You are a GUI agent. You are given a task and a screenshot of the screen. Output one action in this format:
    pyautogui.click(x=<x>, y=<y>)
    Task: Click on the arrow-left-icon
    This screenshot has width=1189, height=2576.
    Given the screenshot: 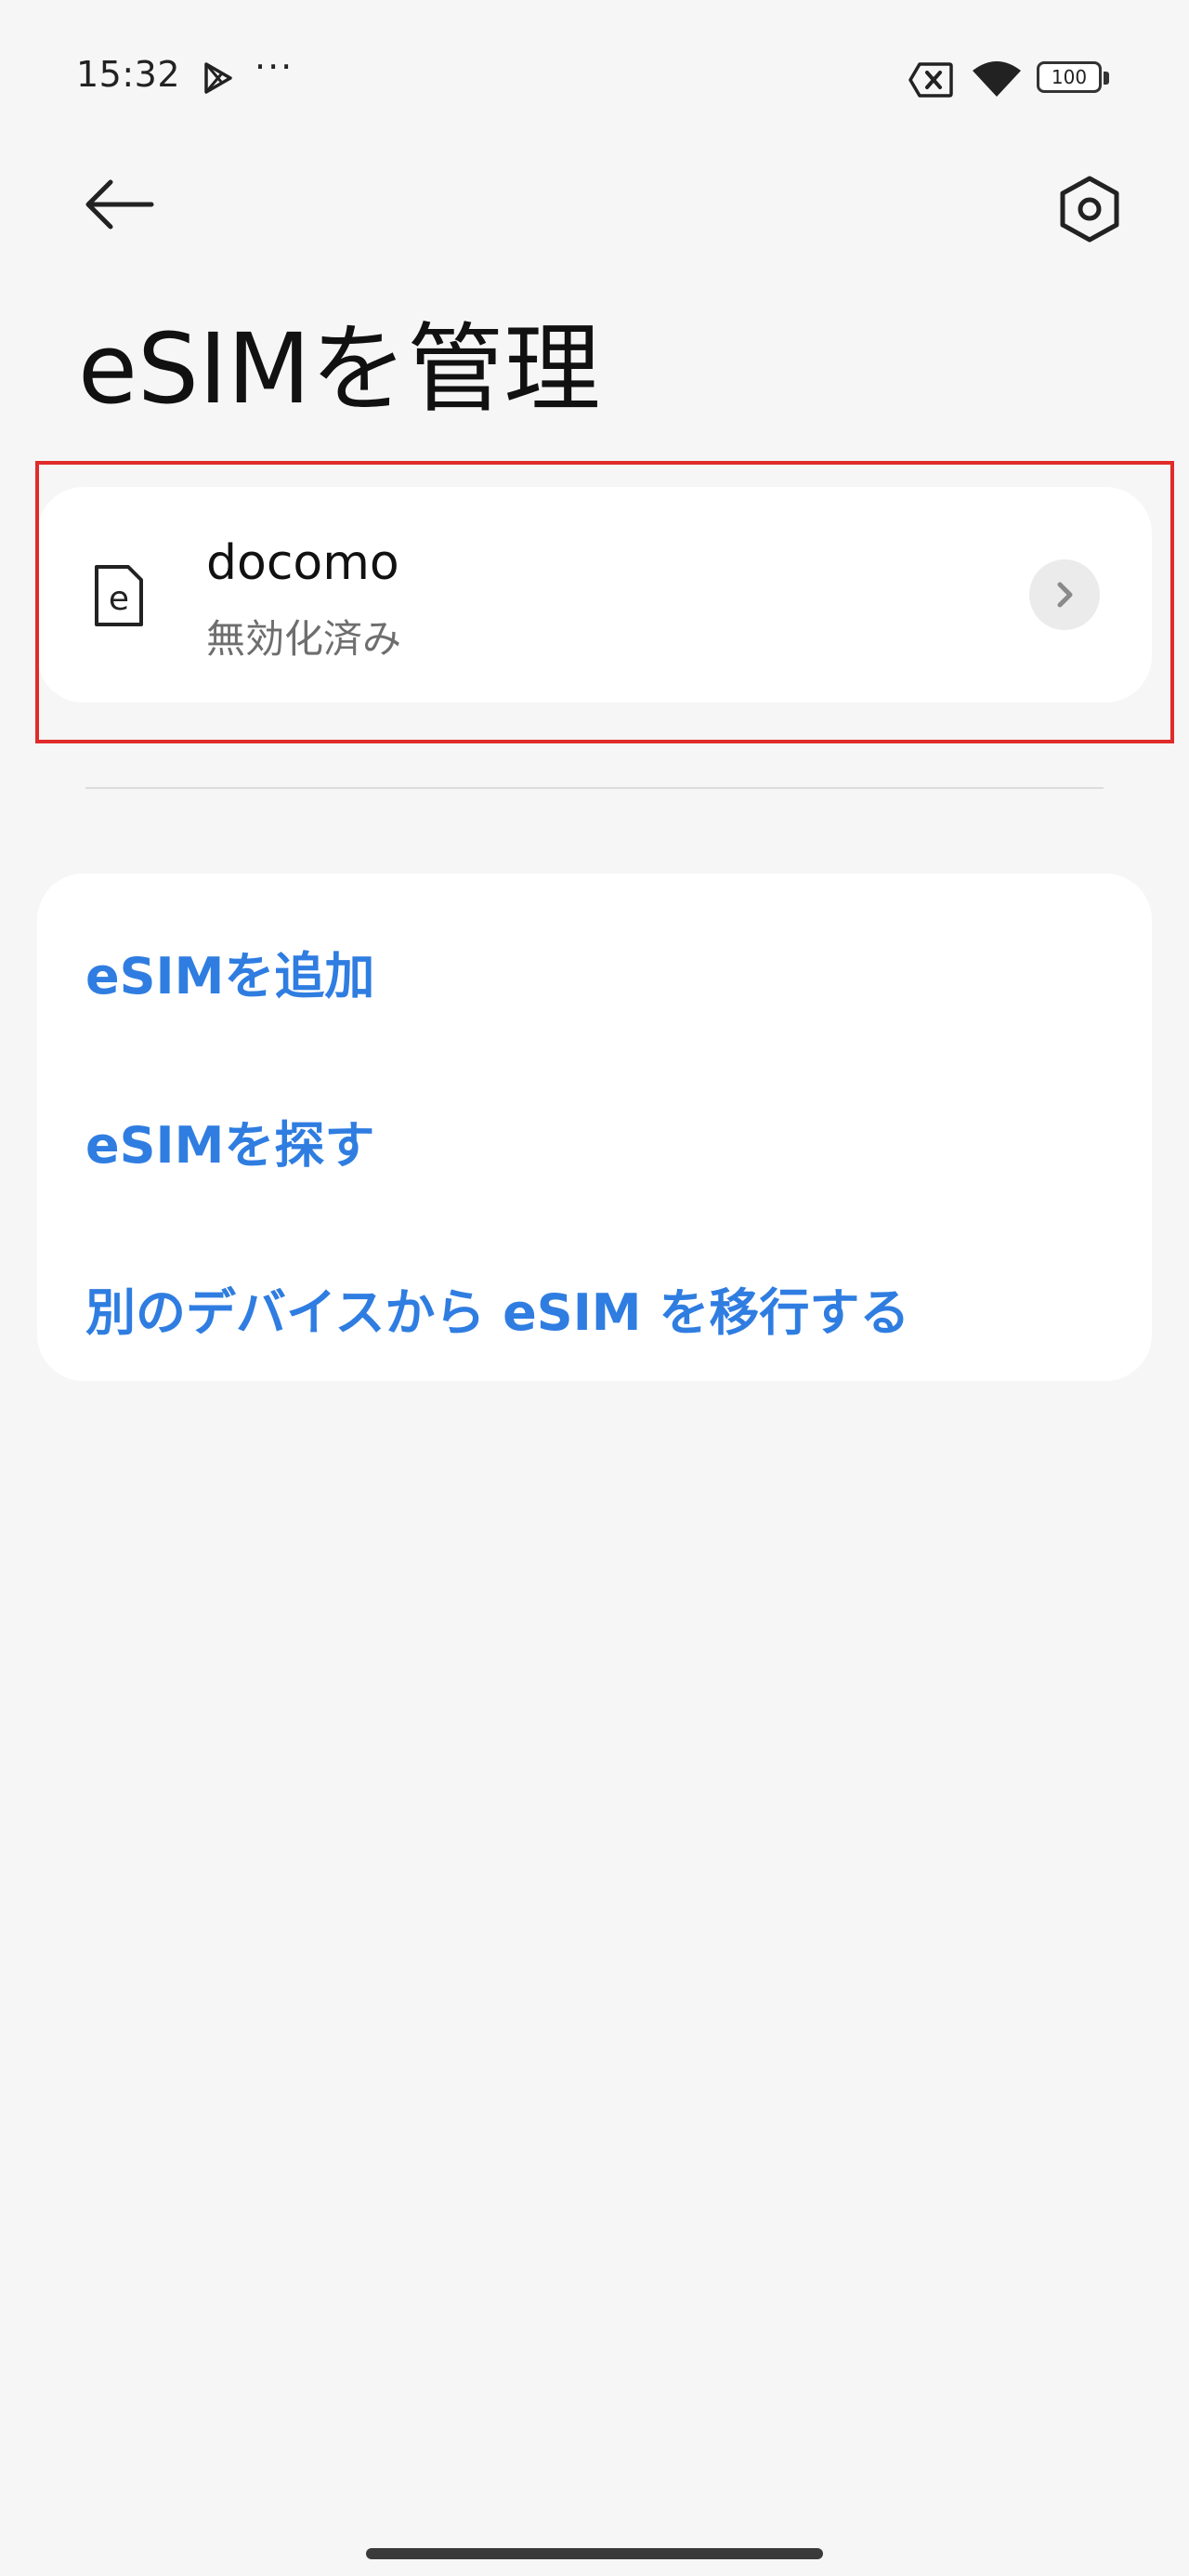 What is the action you would take?
    pyautogui.click(x=119, y=204)
    